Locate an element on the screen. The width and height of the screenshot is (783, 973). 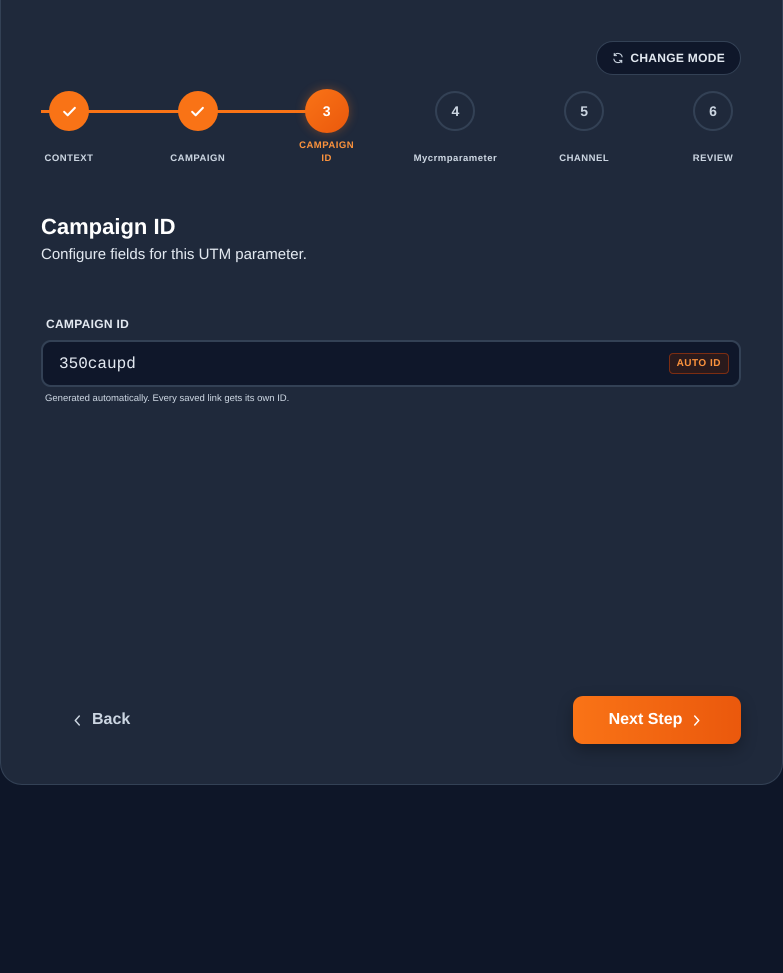
chevron-right-icon is located at coordinates (697, 720).